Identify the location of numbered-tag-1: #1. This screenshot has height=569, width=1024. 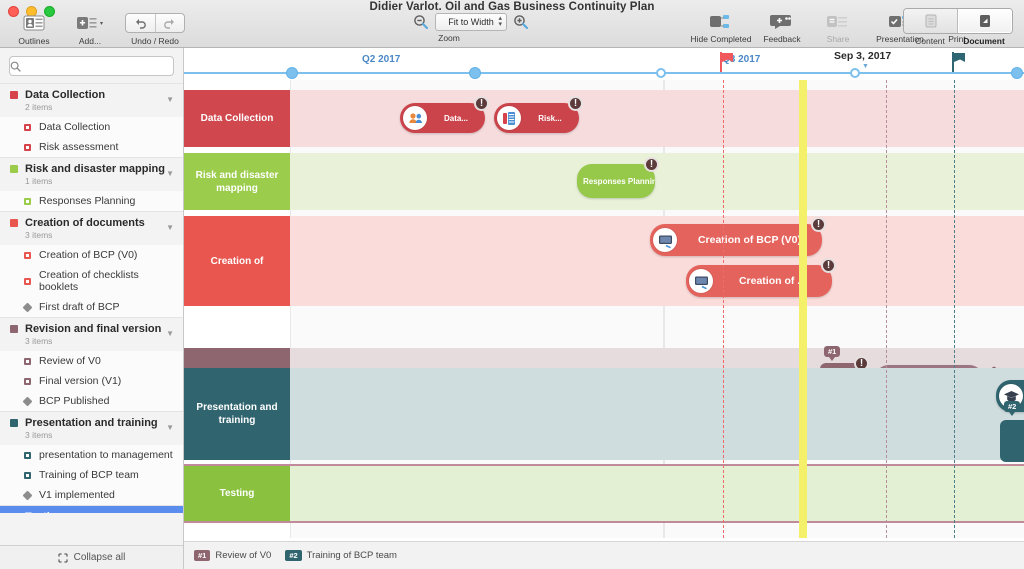
(832, 353).